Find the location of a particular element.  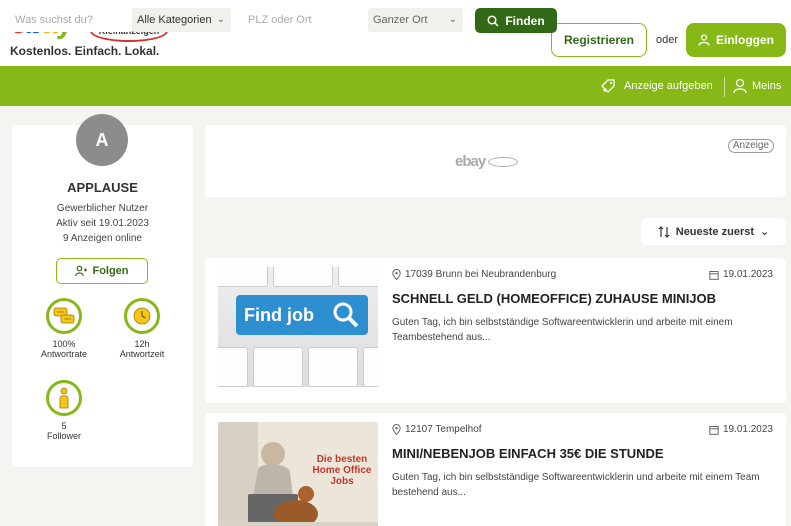

listing-title: MINI/NEBENJOB EINFACH 35€ DIE STUNDE is located at coordinates (528, 453).